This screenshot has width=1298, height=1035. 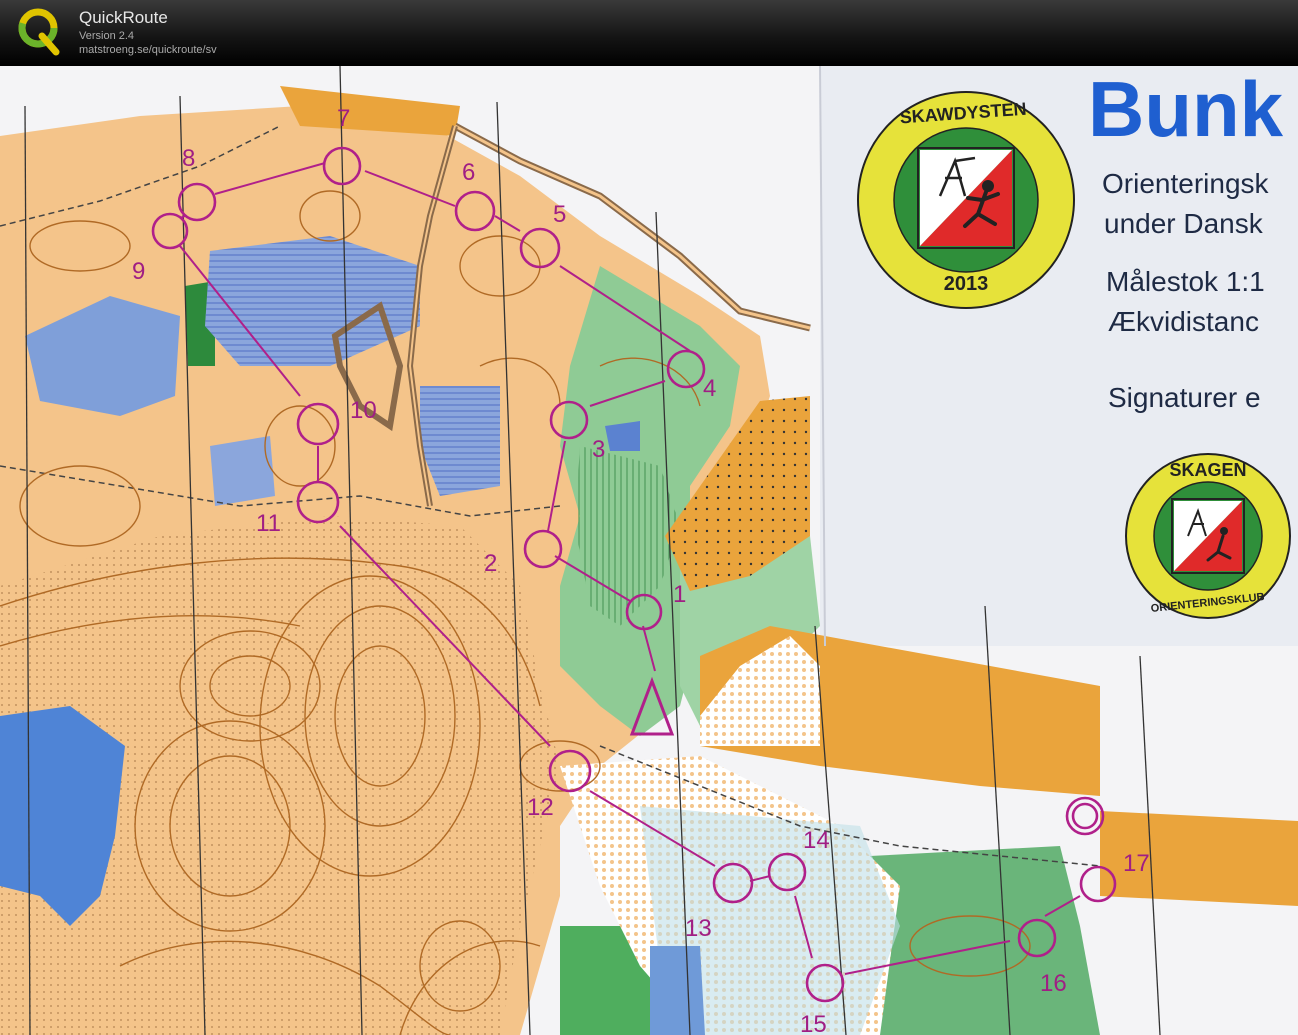 I want to click on quickroute-logo-icon, so click(x=39, y=32).